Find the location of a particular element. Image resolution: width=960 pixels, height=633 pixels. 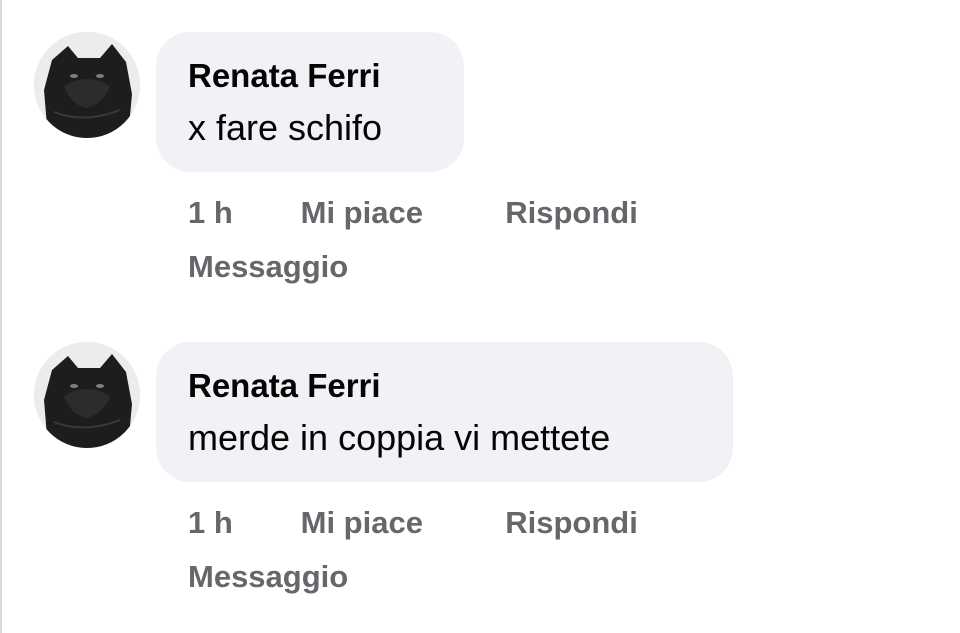

comment-text: x fare schifo is located at coordinates (285, 127).